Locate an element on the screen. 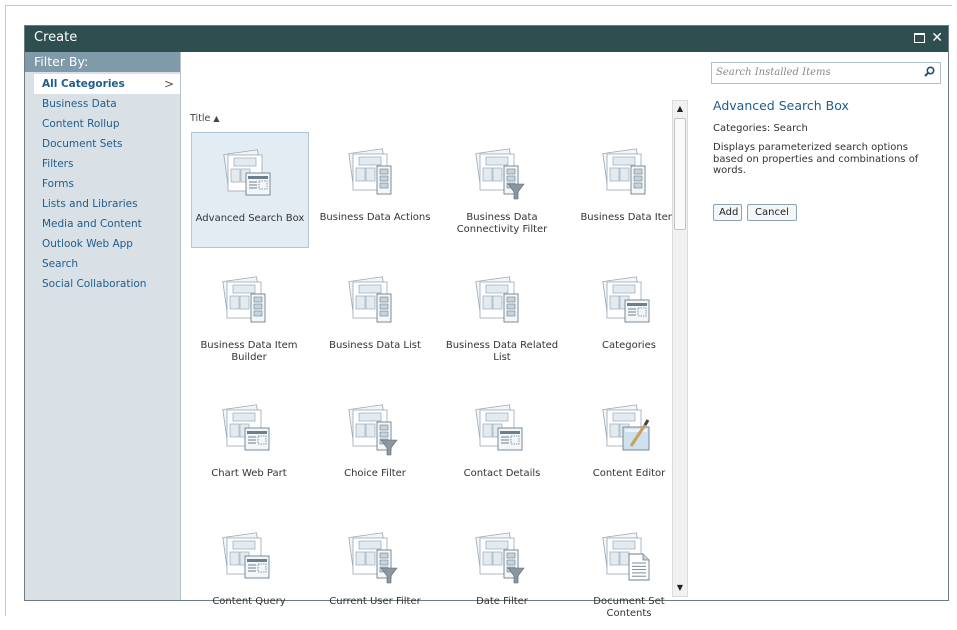 The width and height of the screenshot is (957, 630). web-part-tile: Business Data Item is located at coordinates (629, 189).